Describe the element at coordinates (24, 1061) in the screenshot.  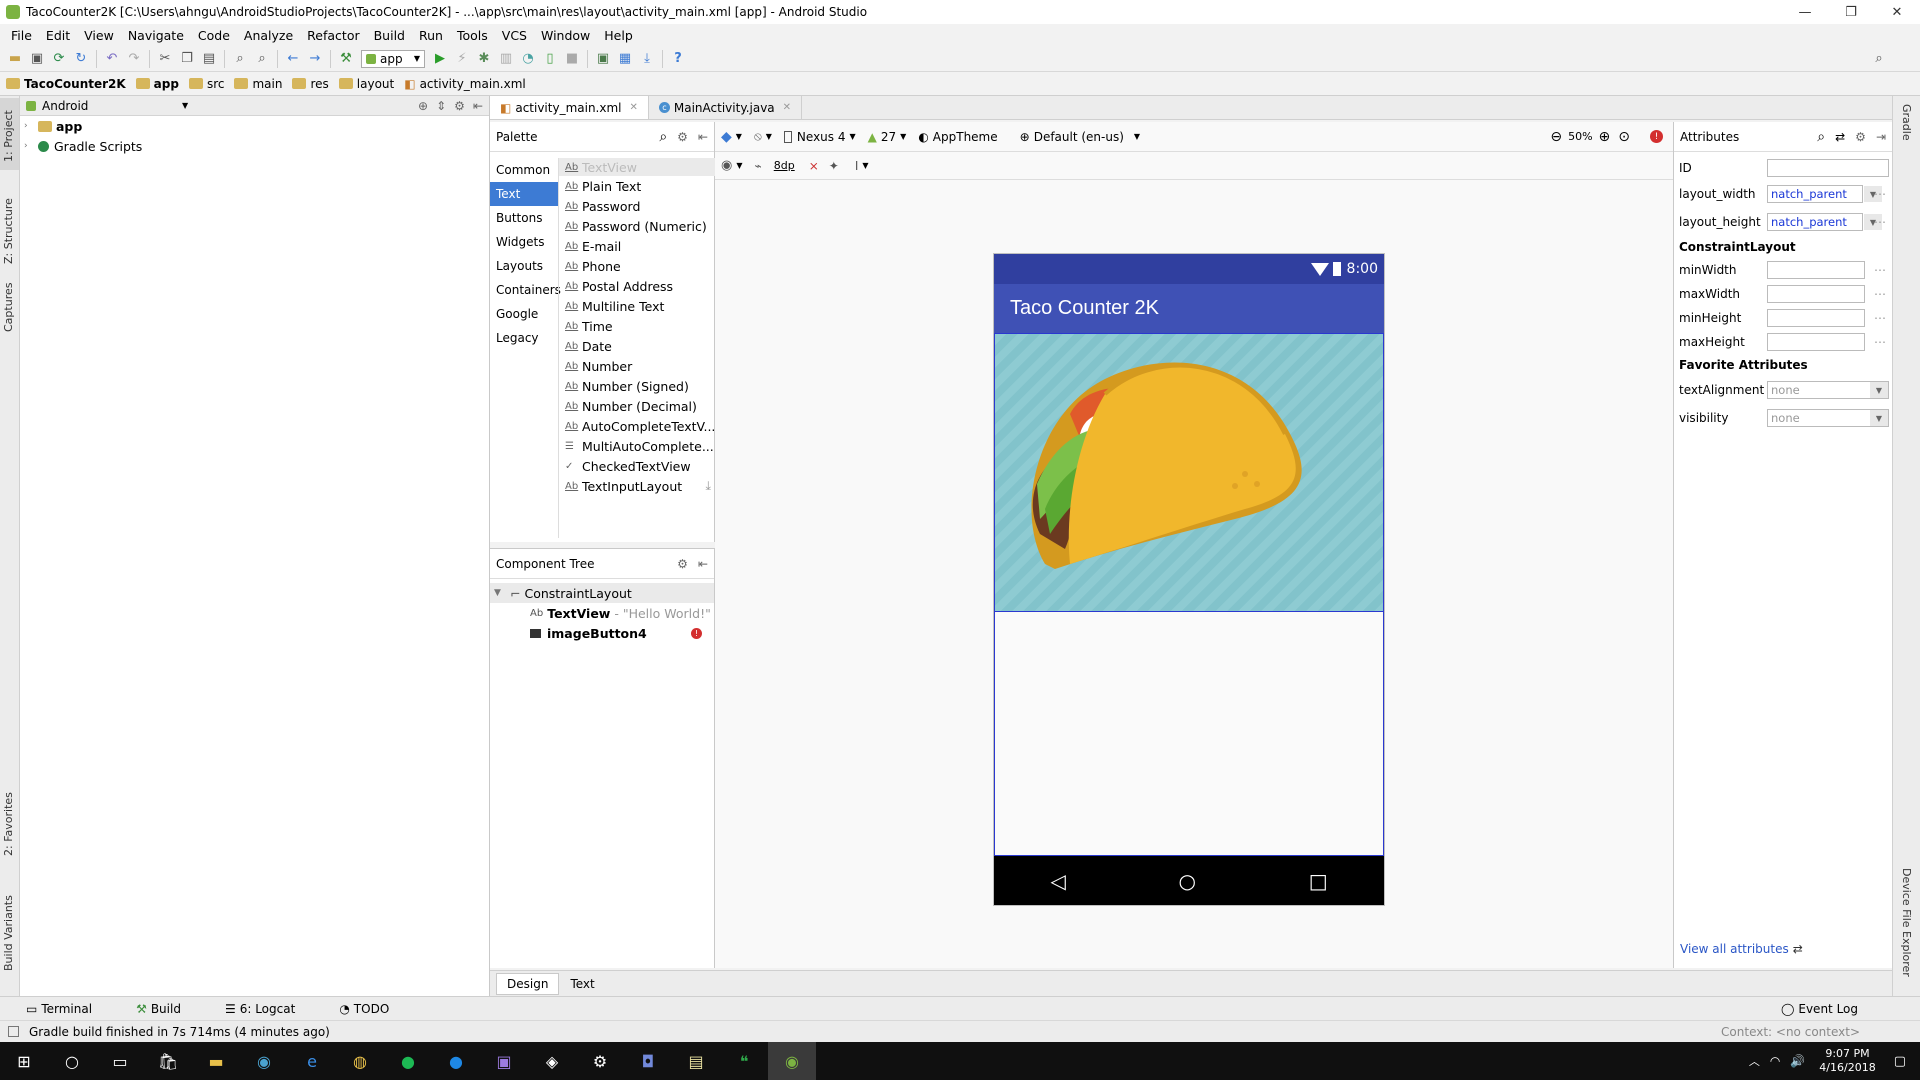
I see `windows-start-icon: ⊞` at that location.